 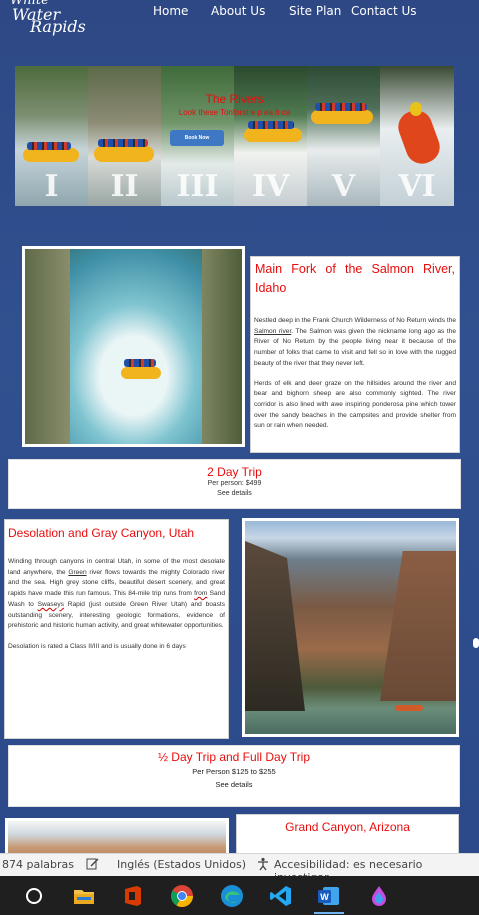 I want to click on two-day-trip-price: Per person: $499, so click(x=234, y=483).